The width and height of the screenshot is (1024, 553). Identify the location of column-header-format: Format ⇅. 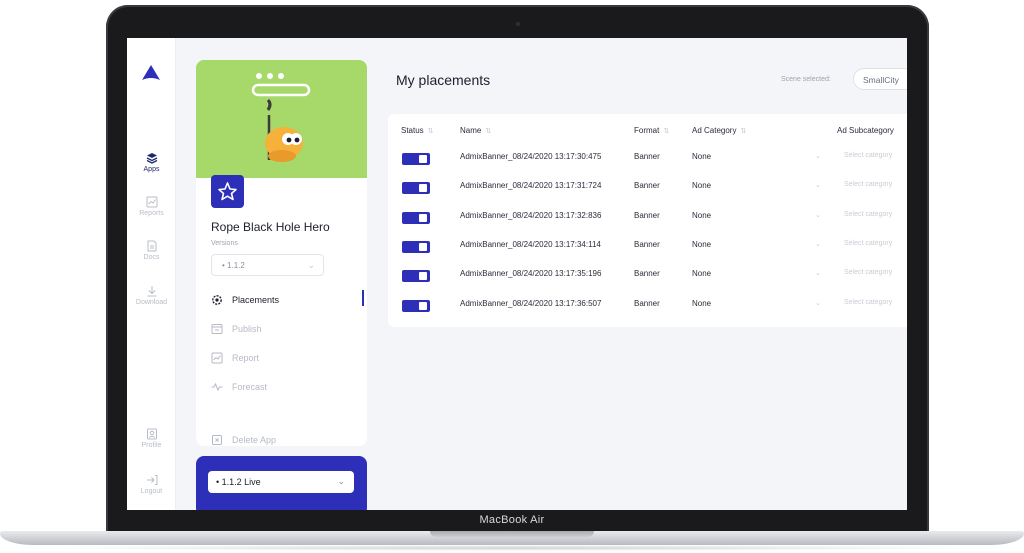
(651, 130).